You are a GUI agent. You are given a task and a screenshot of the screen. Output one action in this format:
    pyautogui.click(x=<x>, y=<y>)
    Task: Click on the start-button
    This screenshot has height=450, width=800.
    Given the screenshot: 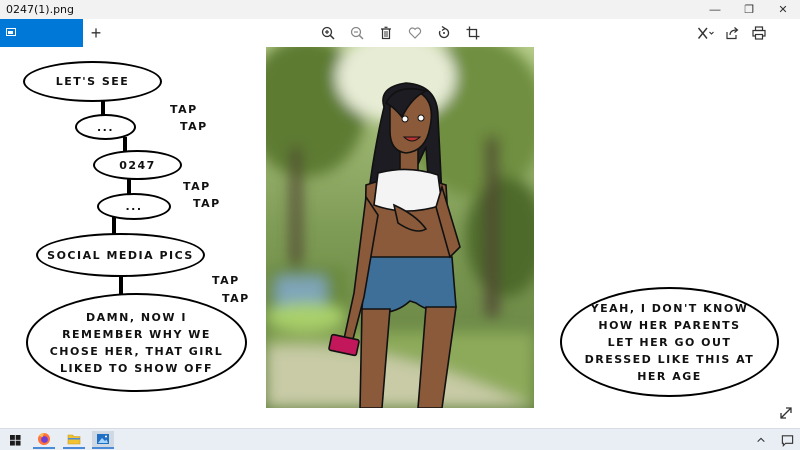 What is the action you would take?
    pyautogui.click(x=15, y=440)
    